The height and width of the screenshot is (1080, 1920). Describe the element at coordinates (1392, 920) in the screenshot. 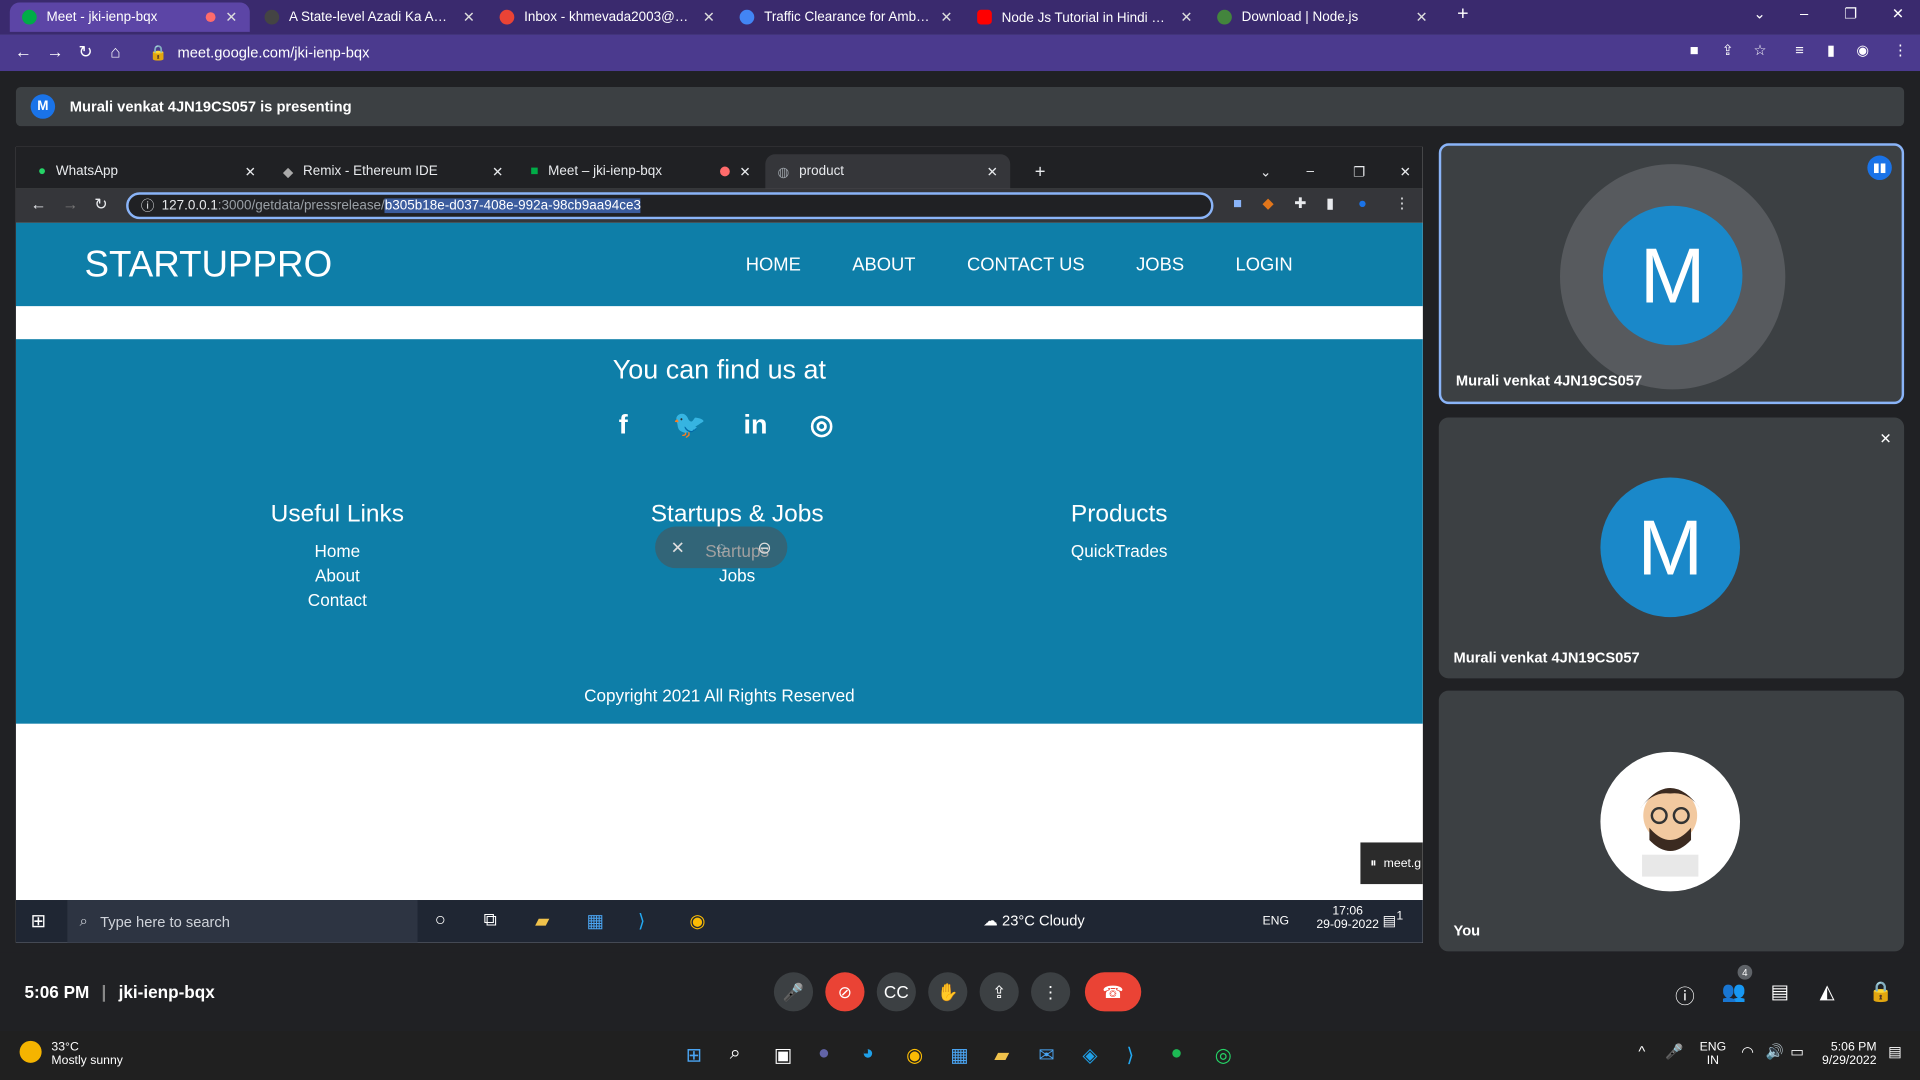

I see `inner-notification-icon: ▤1` at that location.